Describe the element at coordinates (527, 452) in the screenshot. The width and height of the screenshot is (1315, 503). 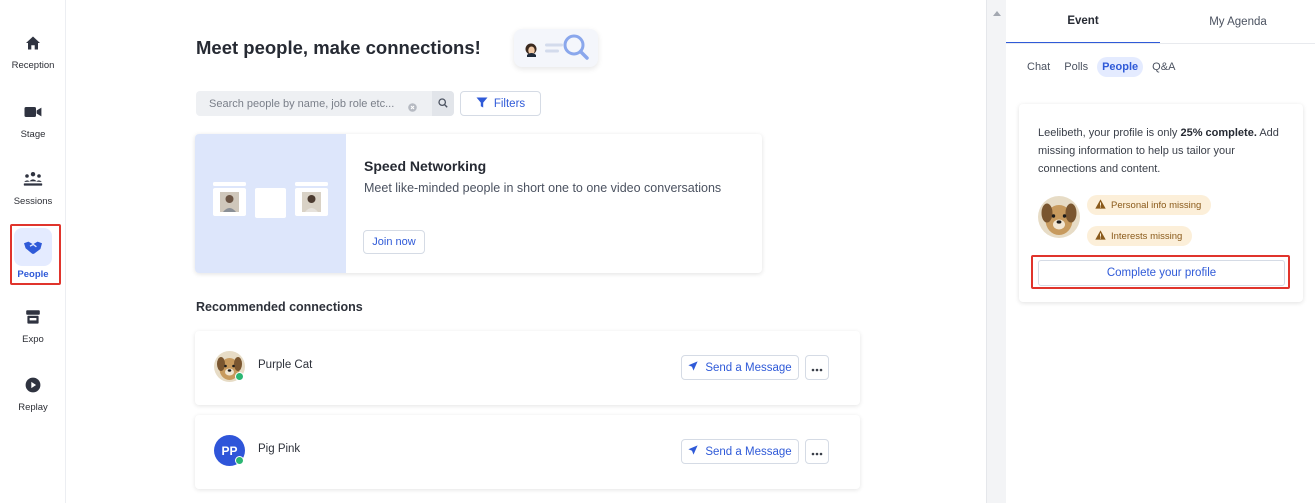
I see `connection-card: PP Pig Pink Send a Message` at that location.